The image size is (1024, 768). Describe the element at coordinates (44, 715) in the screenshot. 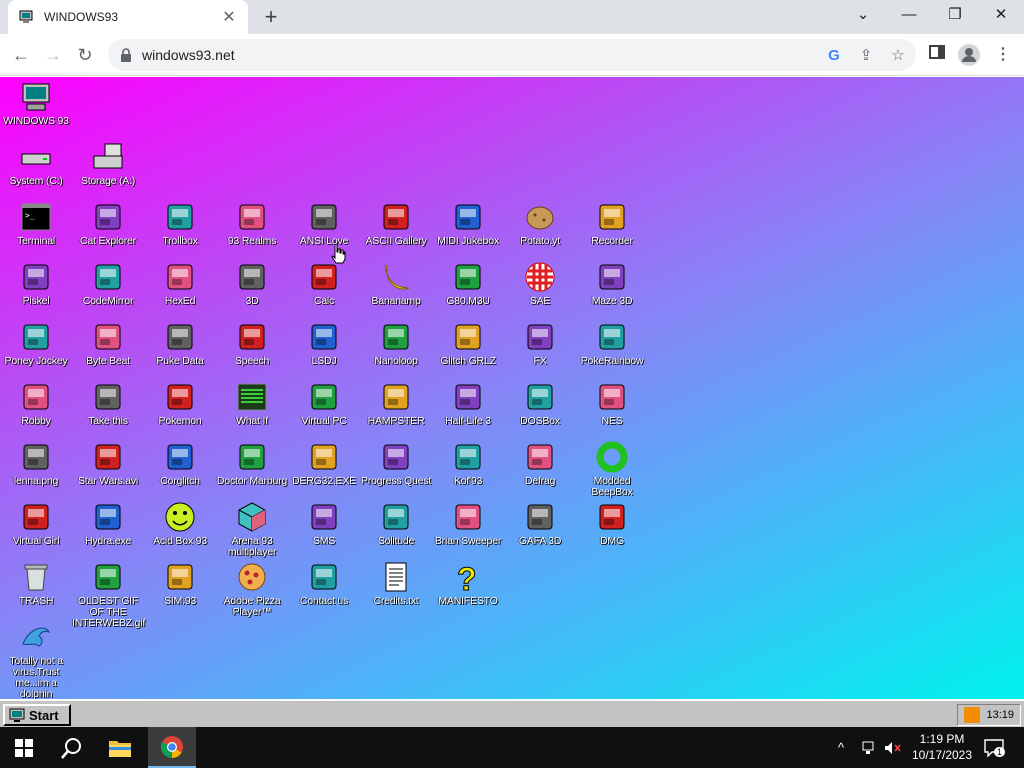

I see `start-label: Start` at that location.